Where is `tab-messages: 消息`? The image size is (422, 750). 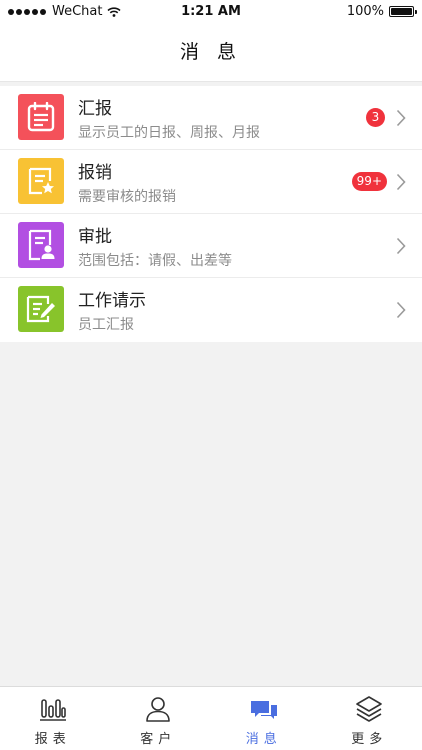 tab-messages: 消息 is located at coordinates (264, 718).